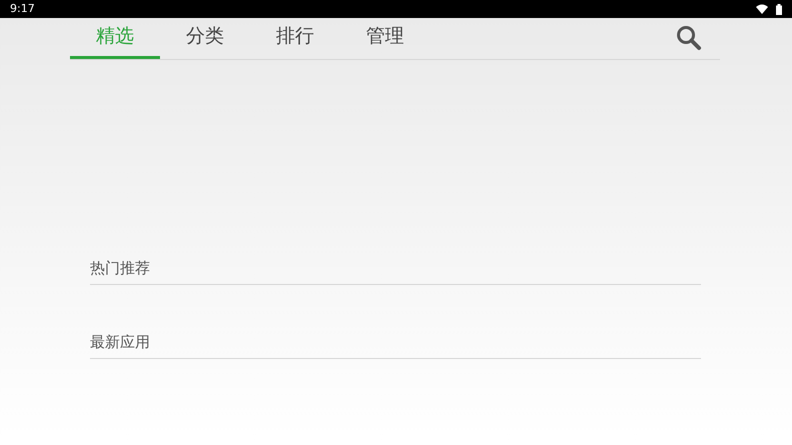 The width and height of the screenshot is (792, 445). What do you see at coordinates (205, 38) in the screenshot?
I see `tab: 分类` at bounding box center [205, 38].